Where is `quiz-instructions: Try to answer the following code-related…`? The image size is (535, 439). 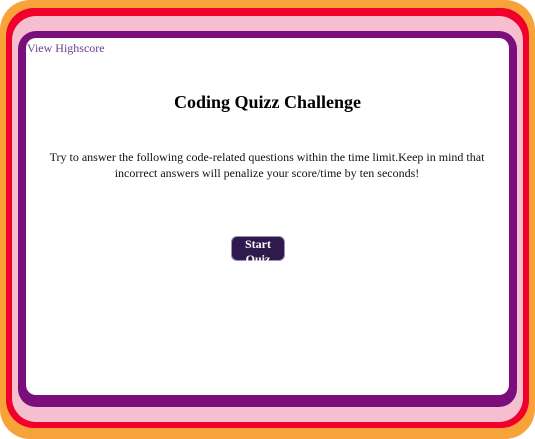
quiz-instructions: Try to answer the following code-related… is located at coordinates (267, 165).